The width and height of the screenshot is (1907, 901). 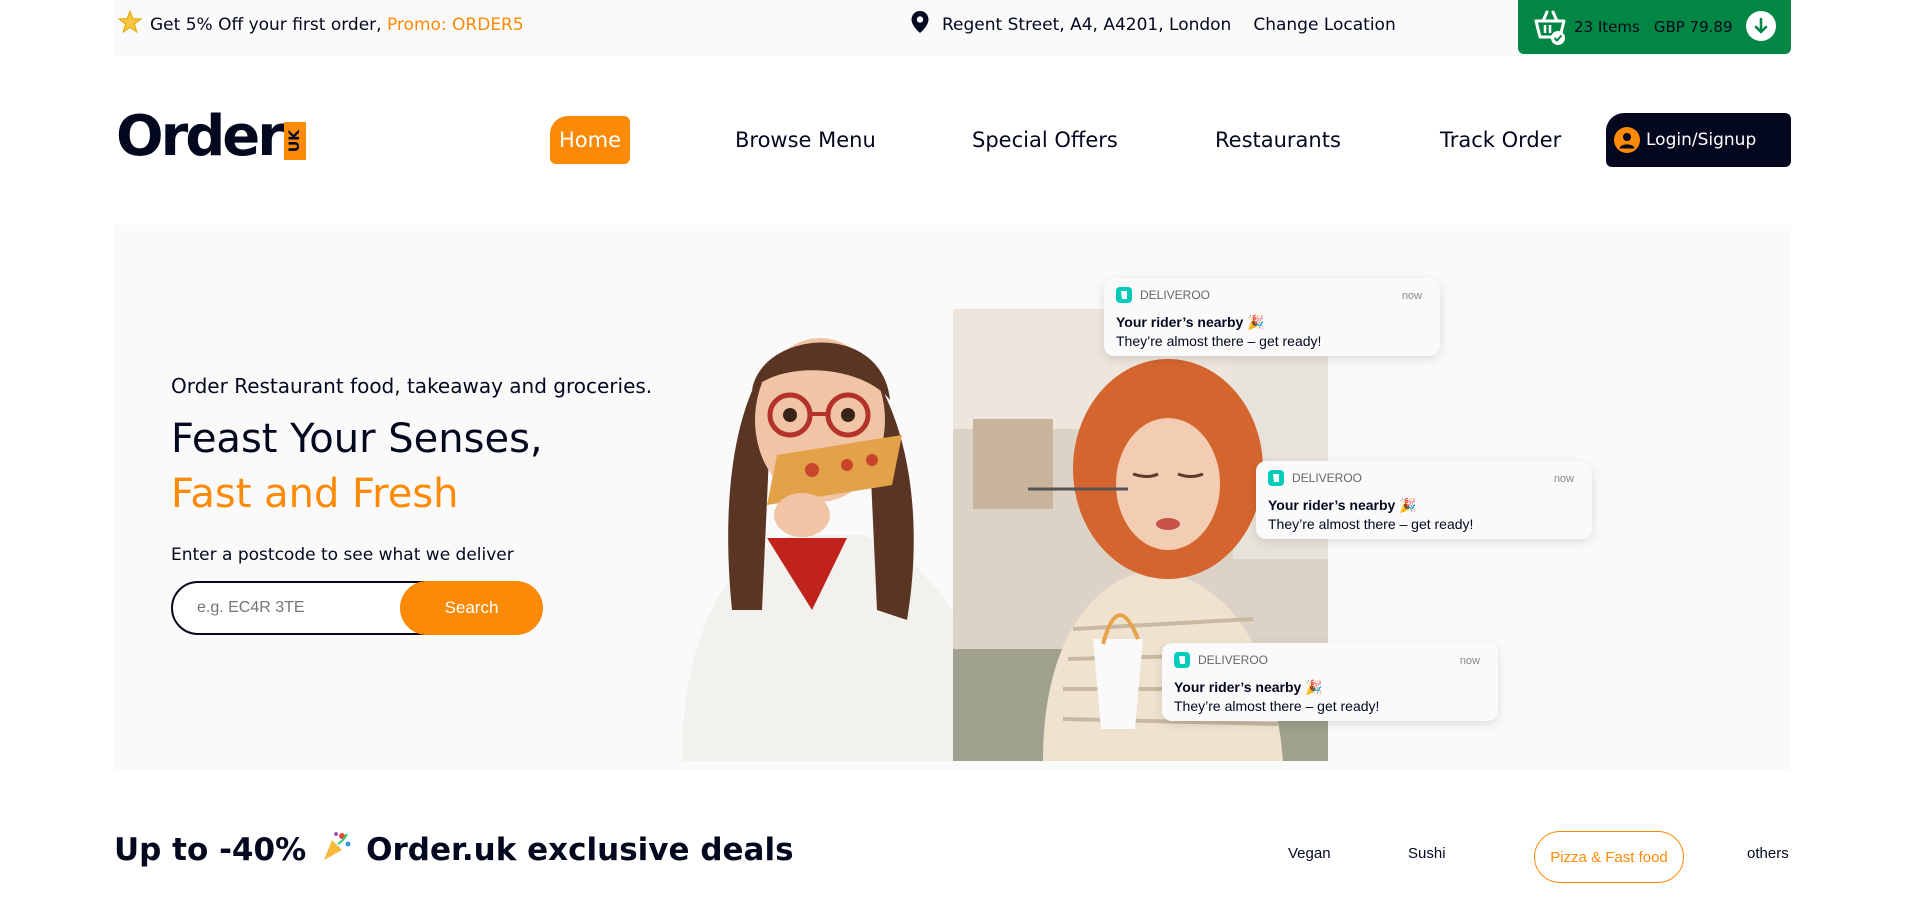 I want to click on nav-browse-menu: Browse Menu, so click(x=805, y=140).